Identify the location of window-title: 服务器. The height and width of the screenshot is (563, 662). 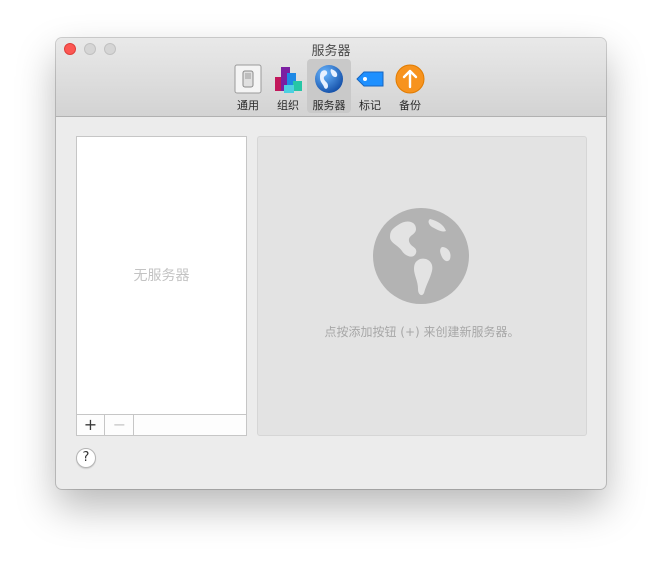
(331, 51).